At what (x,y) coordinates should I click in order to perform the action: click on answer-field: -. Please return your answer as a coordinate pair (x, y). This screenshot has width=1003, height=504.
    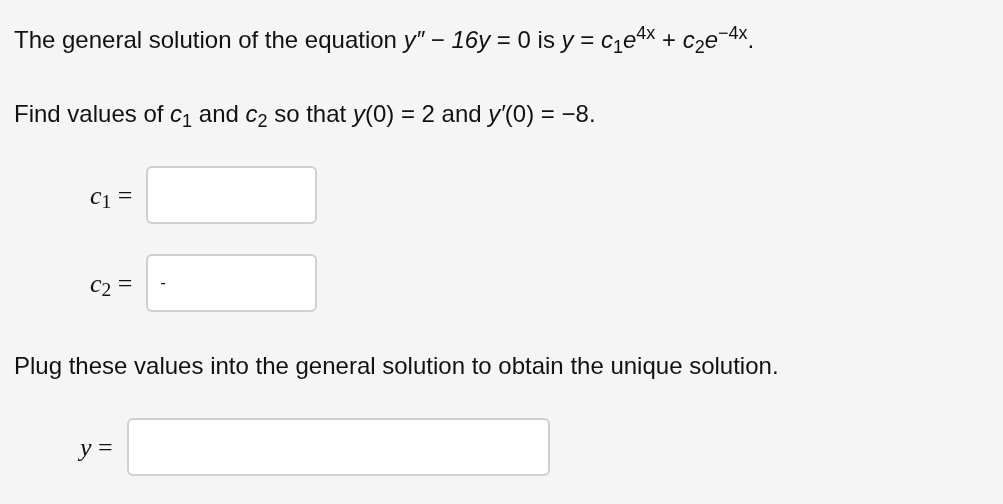
    Looking at the image, I should click on (232, 283).